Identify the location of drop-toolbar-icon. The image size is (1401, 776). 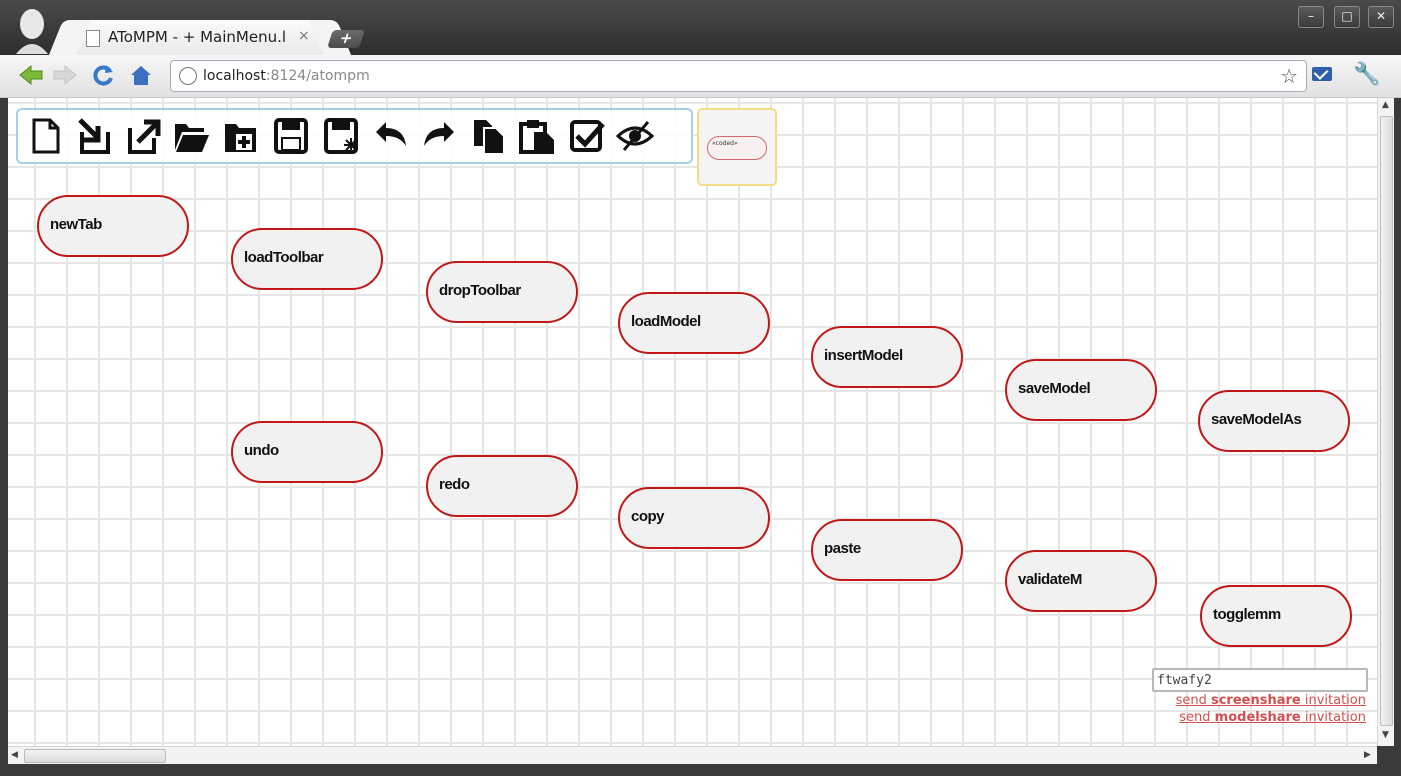
(143, 136).